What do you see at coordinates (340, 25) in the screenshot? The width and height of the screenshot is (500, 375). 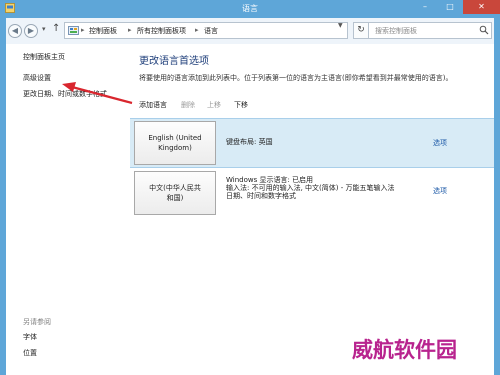 I see `address-dropdown-button: ▼` at bounding box center [340, 25].